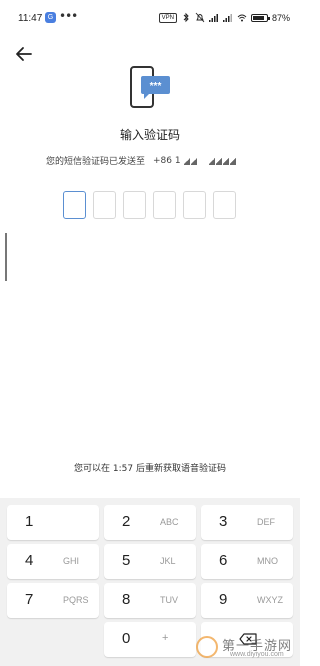  What do you see at coordinates (149, 205) in the screenshot?
I see `verification-code-input` at bounding box center [149, 205].